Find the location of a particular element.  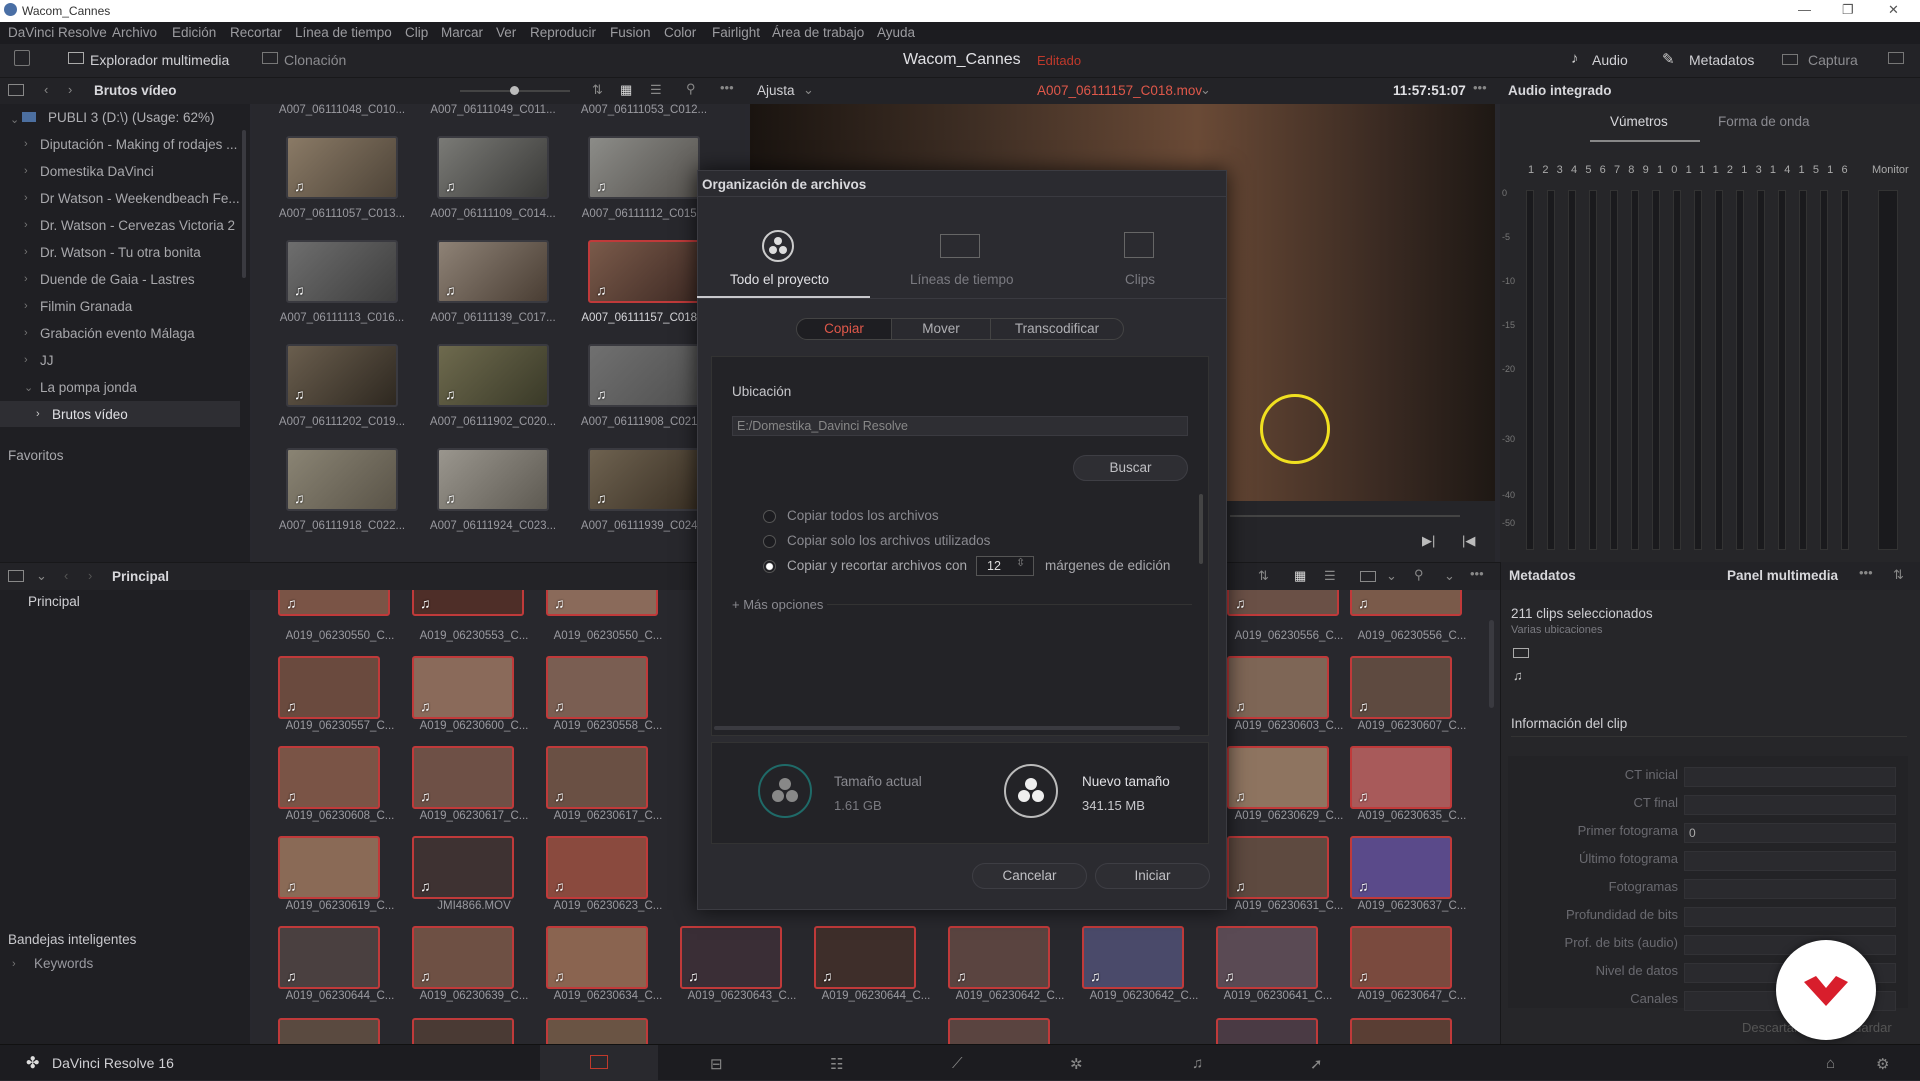

minimize-button: — is located at coordinates (1804, 9).